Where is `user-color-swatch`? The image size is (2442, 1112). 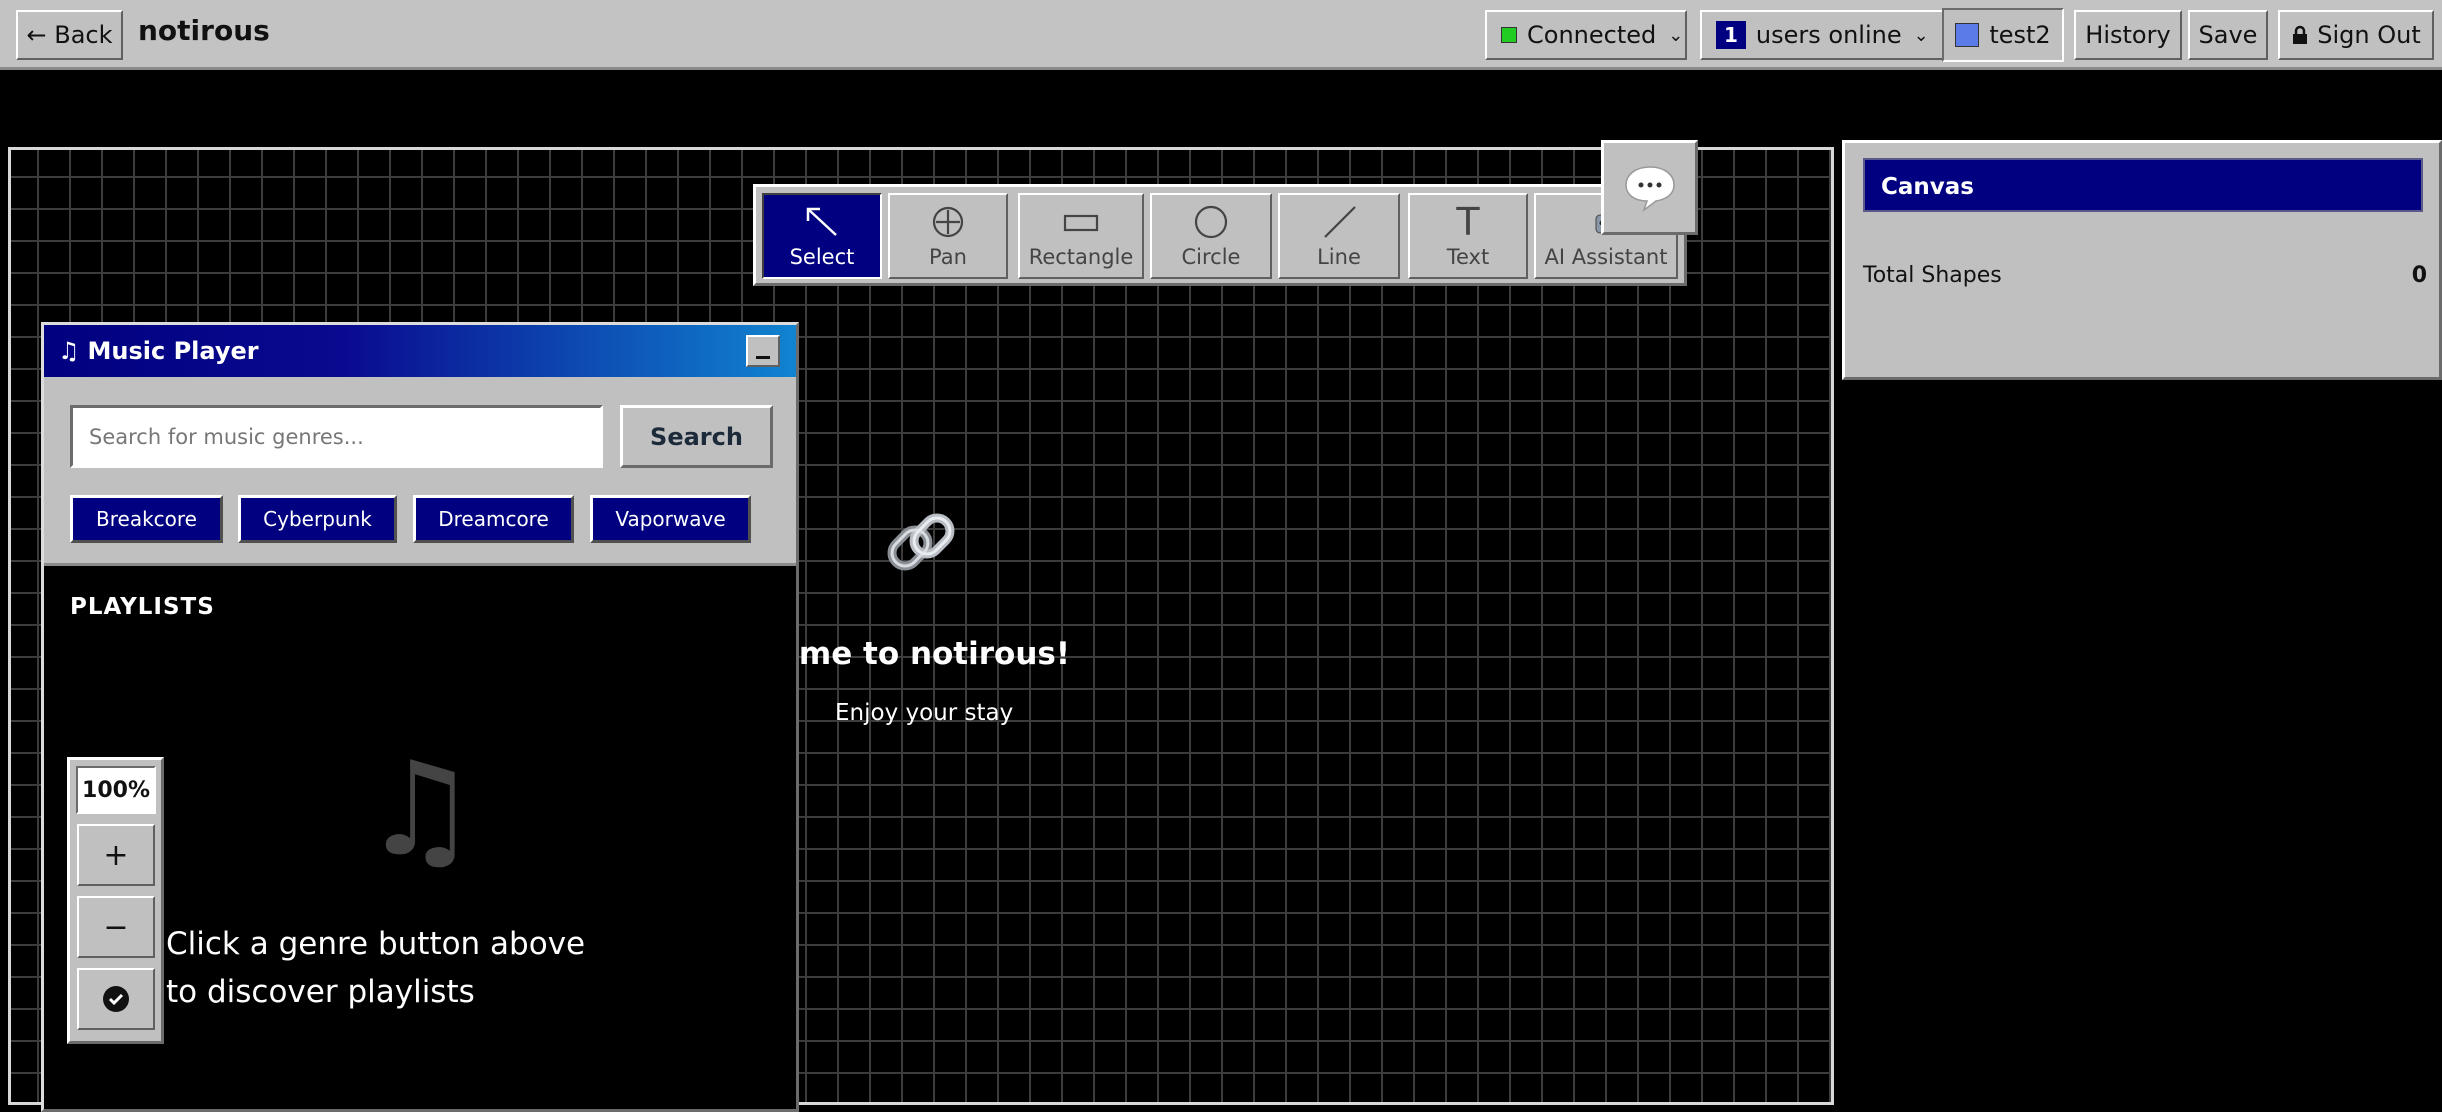 user-color-swatch is located at coordinates (1967, 35).